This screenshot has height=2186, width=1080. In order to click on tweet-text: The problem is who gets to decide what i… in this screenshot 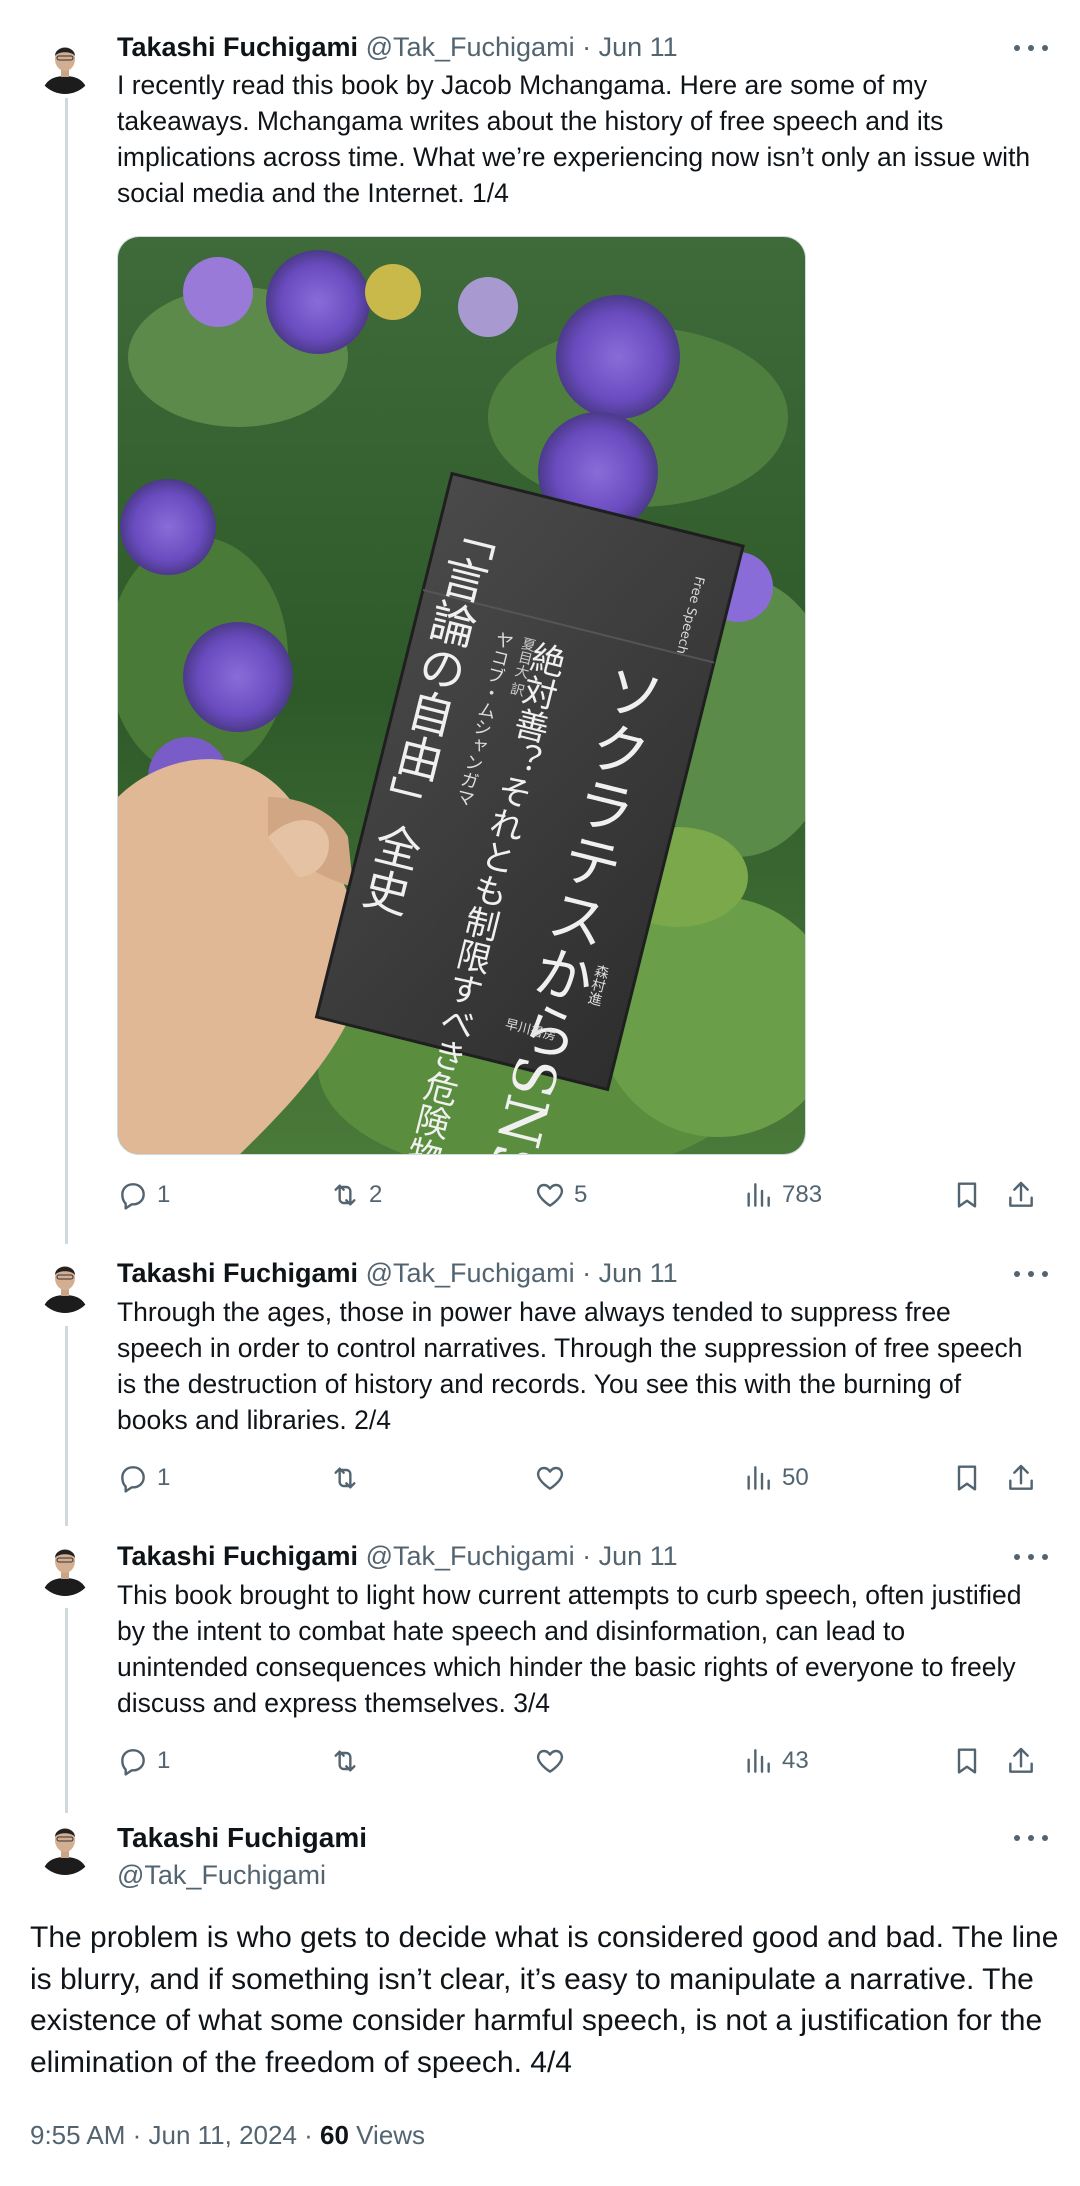, I will do `click(544, 2000)`.